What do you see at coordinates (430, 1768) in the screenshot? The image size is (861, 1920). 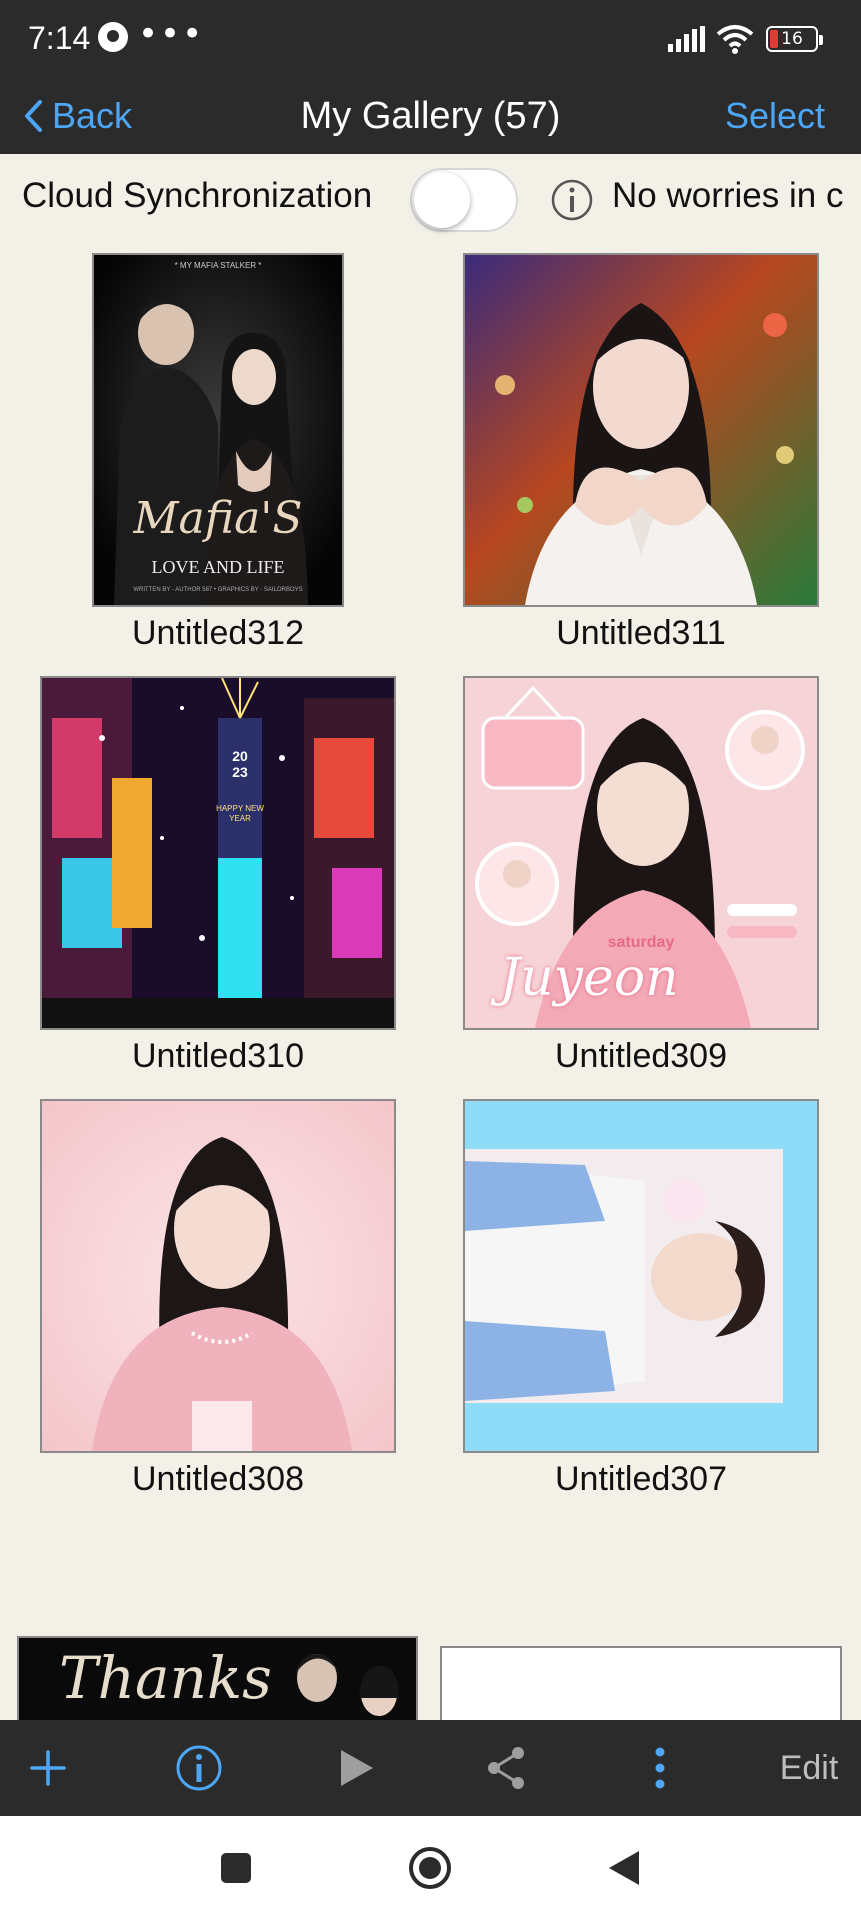 I see `bottom-toolbar: Edit` at bounding box center [430, 1768].